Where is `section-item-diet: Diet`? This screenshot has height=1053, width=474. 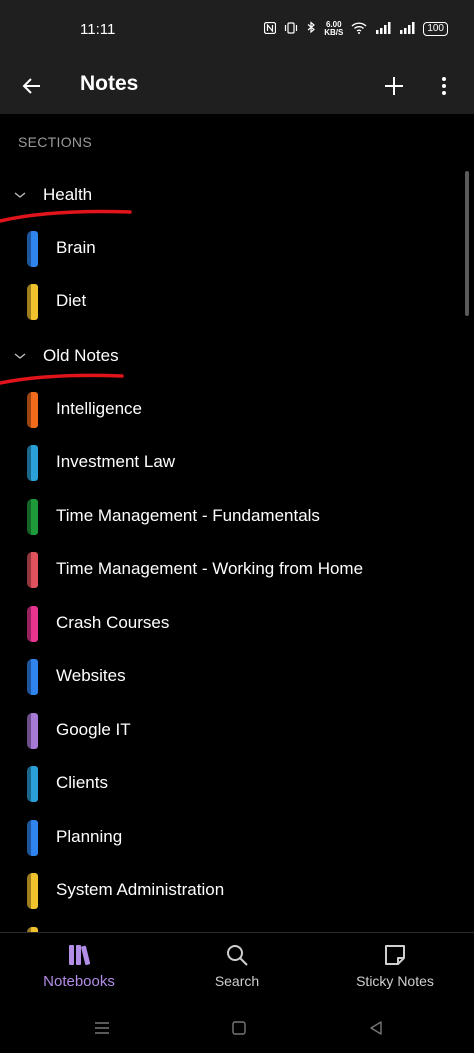 section-item-diet: Diet is located at coordinates (237, 302).